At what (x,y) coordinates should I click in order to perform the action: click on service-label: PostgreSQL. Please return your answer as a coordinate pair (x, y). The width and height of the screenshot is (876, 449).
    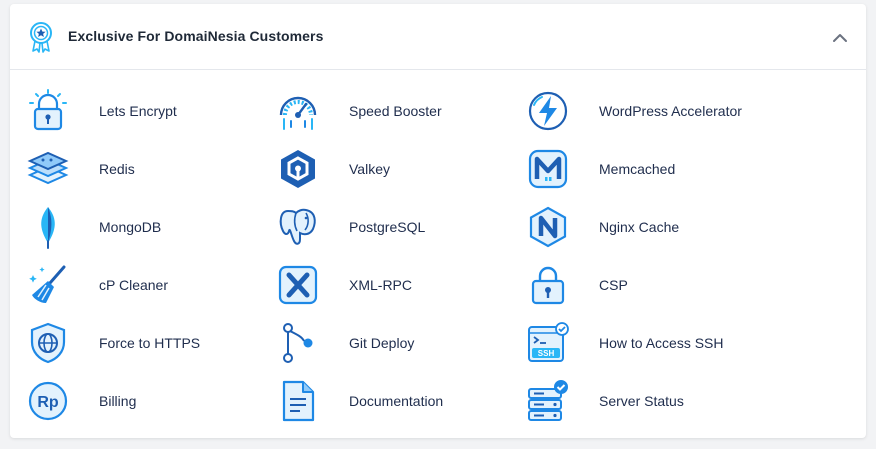
    Looking at the image, I should click on (387, 227).